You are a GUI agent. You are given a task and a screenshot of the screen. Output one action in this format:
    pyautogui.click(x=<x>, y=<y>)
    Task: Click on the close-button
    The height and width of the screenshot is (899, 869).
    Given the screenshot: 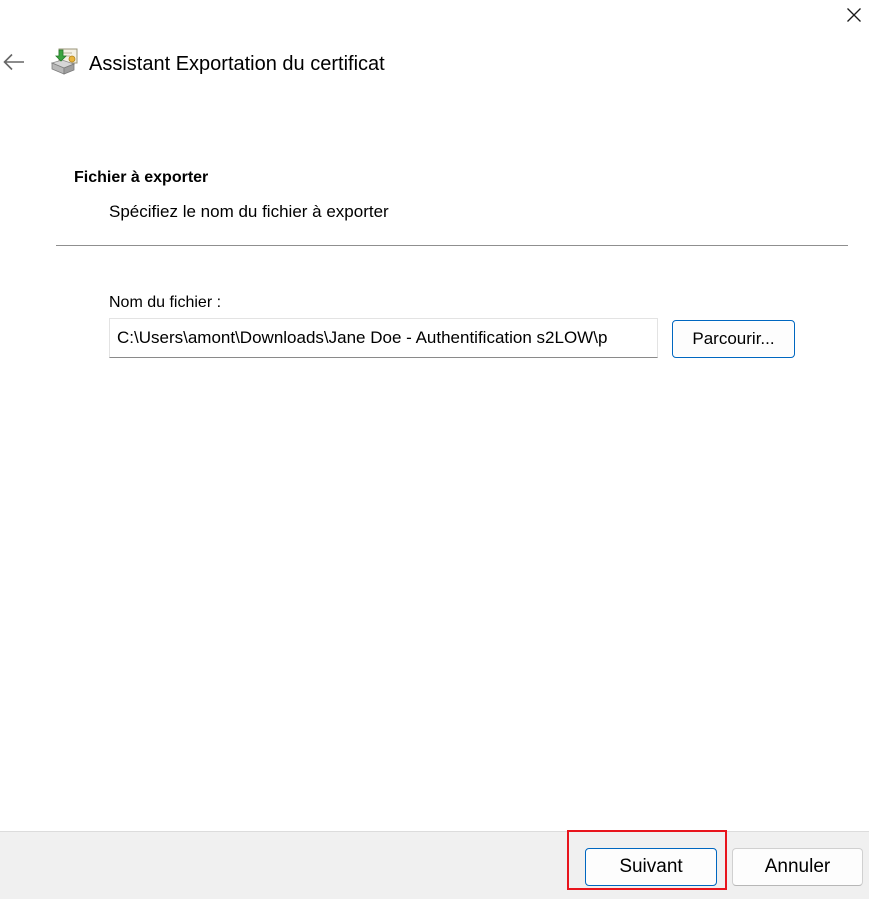 What is the action you would take?
    pyautogui.click(x=853, y=15)
    